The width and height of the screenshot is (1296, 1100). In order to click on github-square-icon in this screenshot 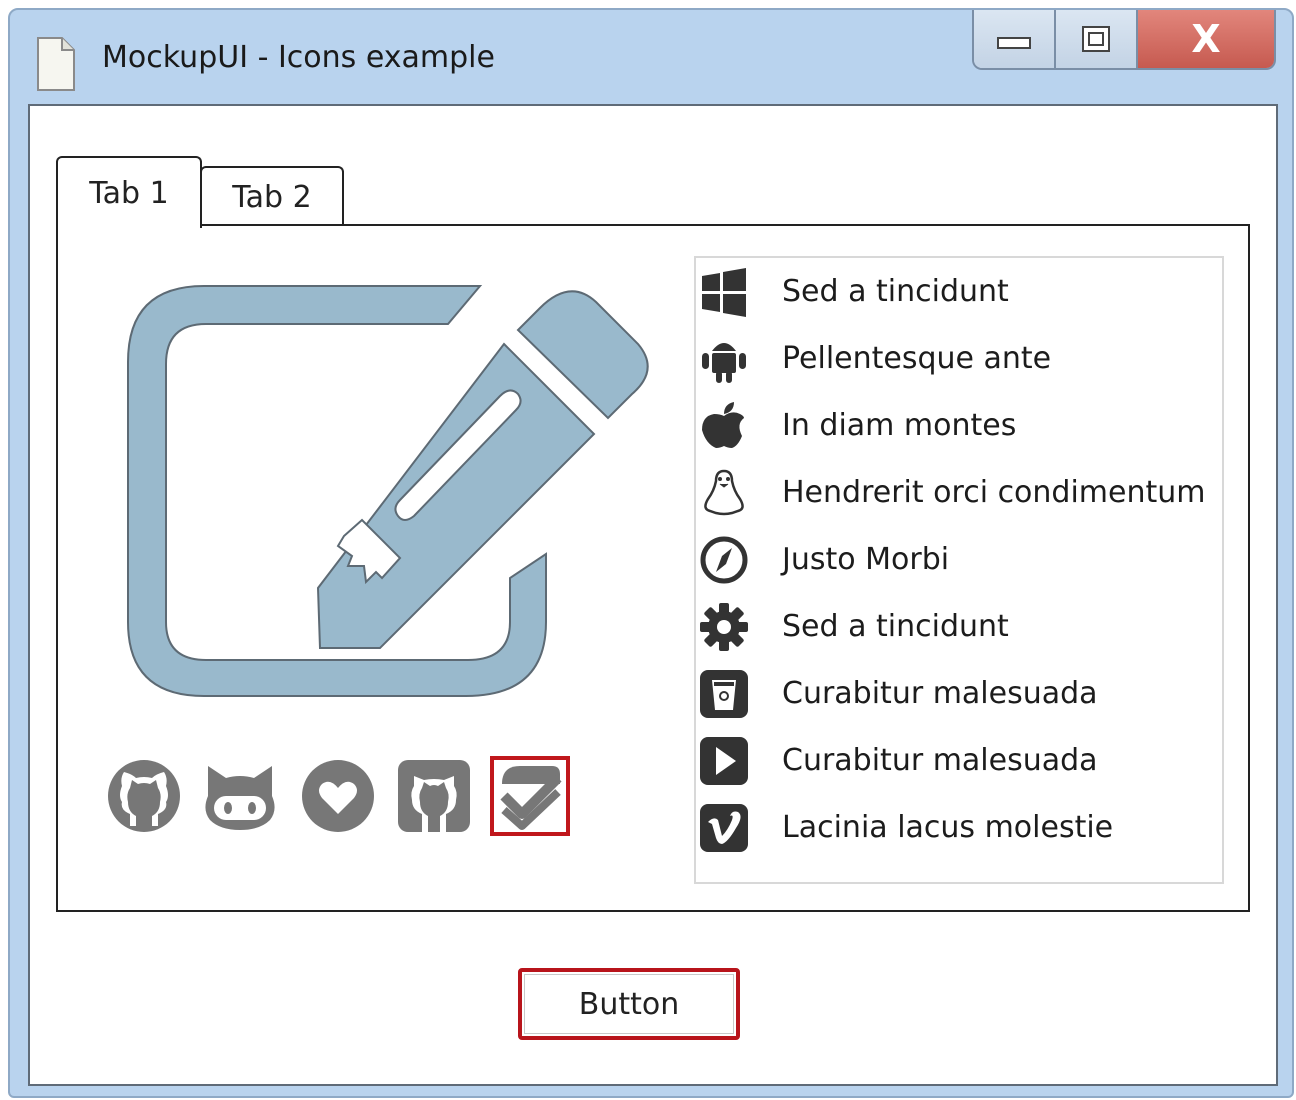, I will do `click(434, 796)`.